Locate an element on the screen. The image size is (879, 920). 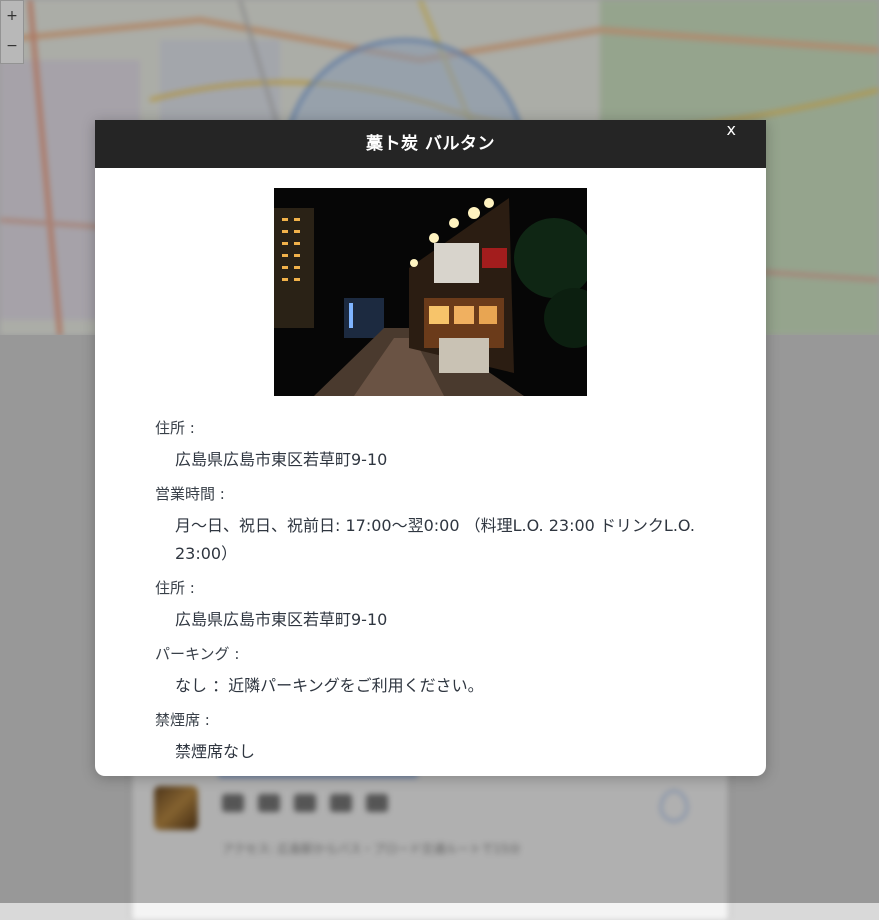
smoking-label: 禁煙席 : is located at coordinates (182, 720).